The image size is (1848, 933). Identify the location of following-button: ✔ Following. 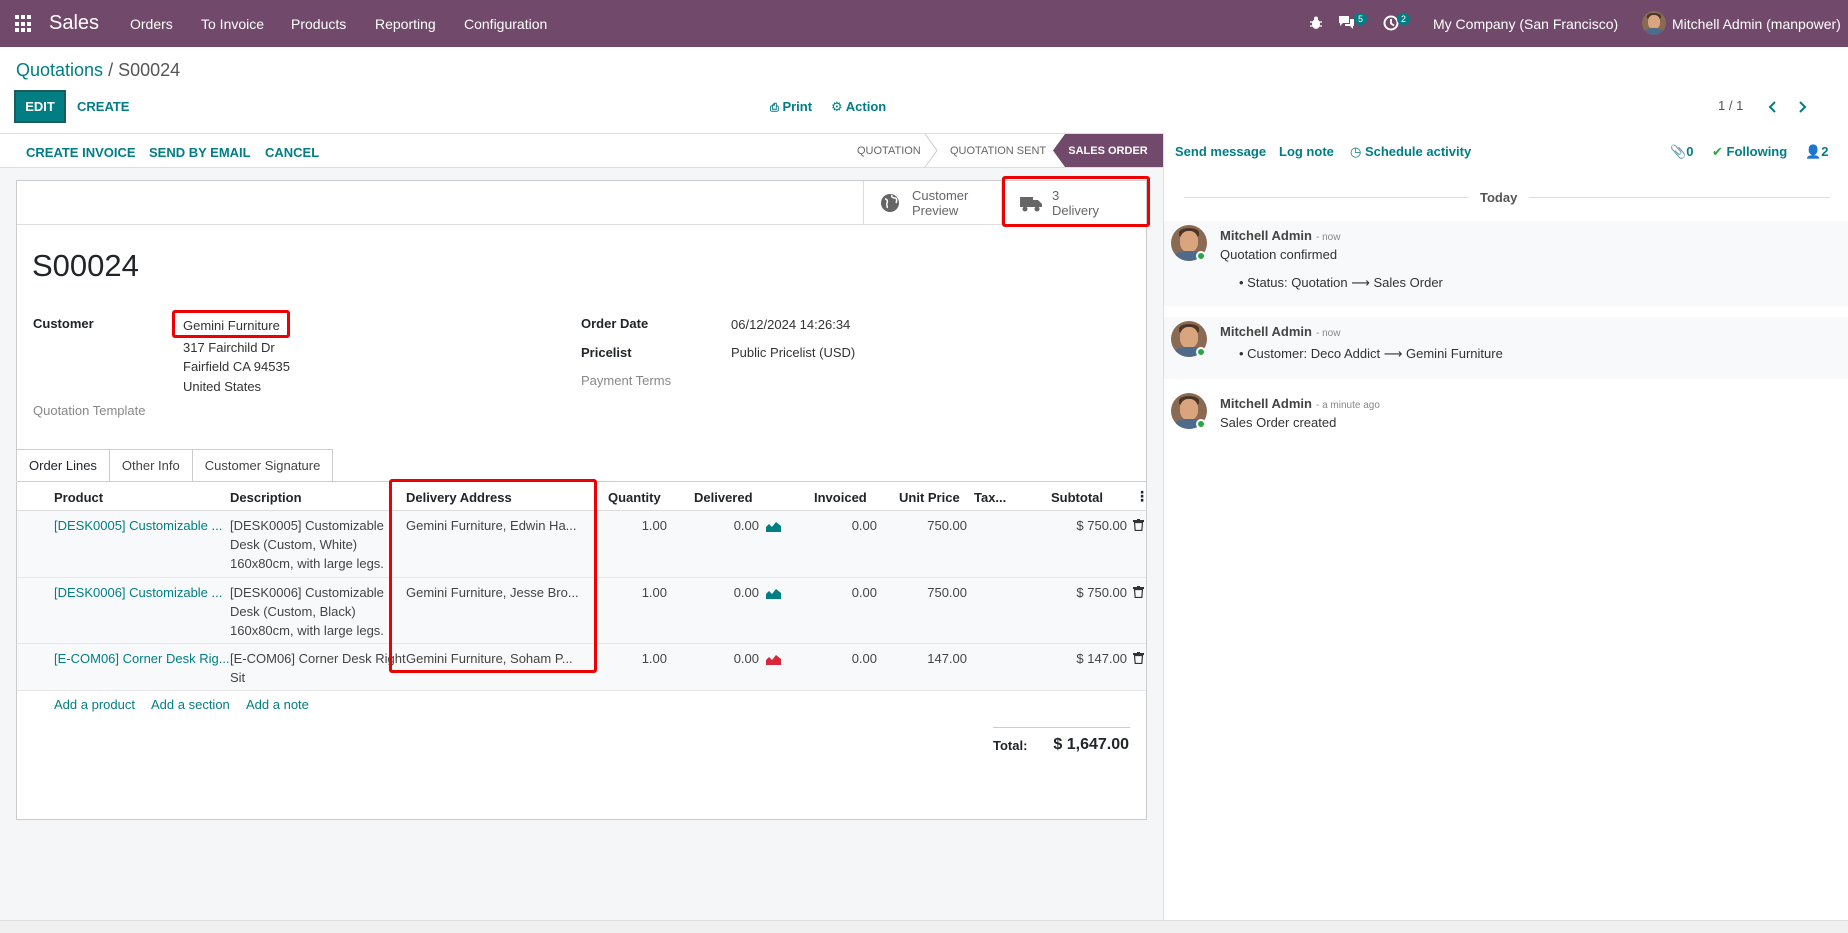
(1749, 152).